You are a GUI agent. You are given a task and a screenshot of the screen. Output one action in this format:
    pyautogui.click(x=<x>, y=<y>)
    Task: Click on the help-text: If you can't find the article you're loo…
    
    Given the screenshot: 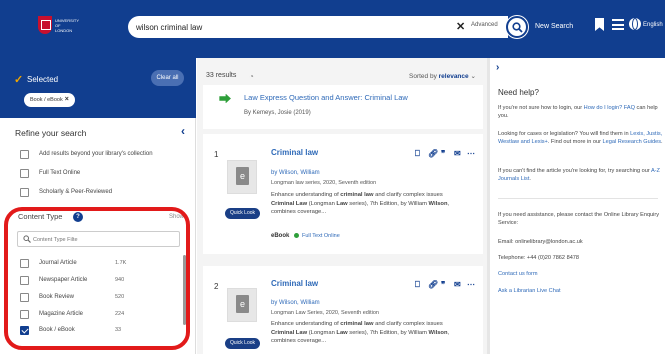 What is the action you would take?
    pyautogui.click(x=574, y=171)
    